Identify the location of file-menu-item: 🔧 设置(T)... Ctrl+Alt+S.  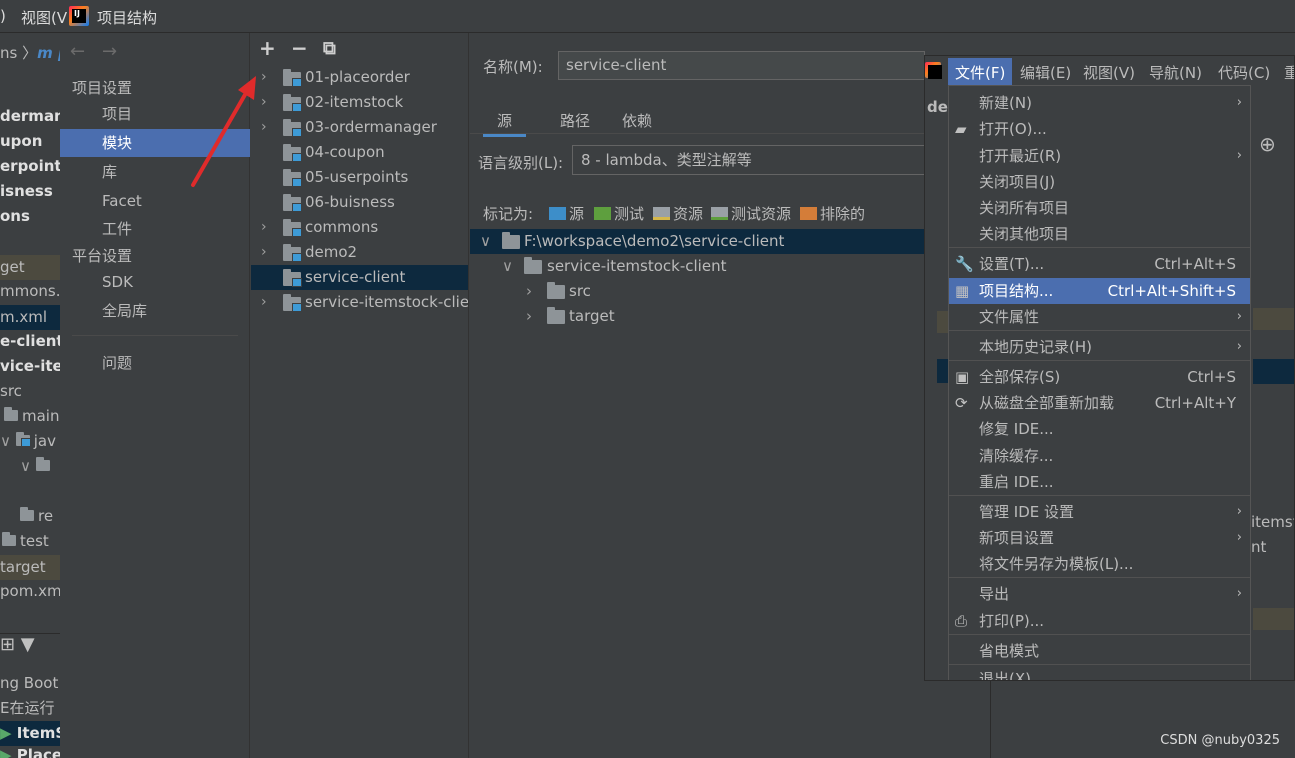
(1099, 264).